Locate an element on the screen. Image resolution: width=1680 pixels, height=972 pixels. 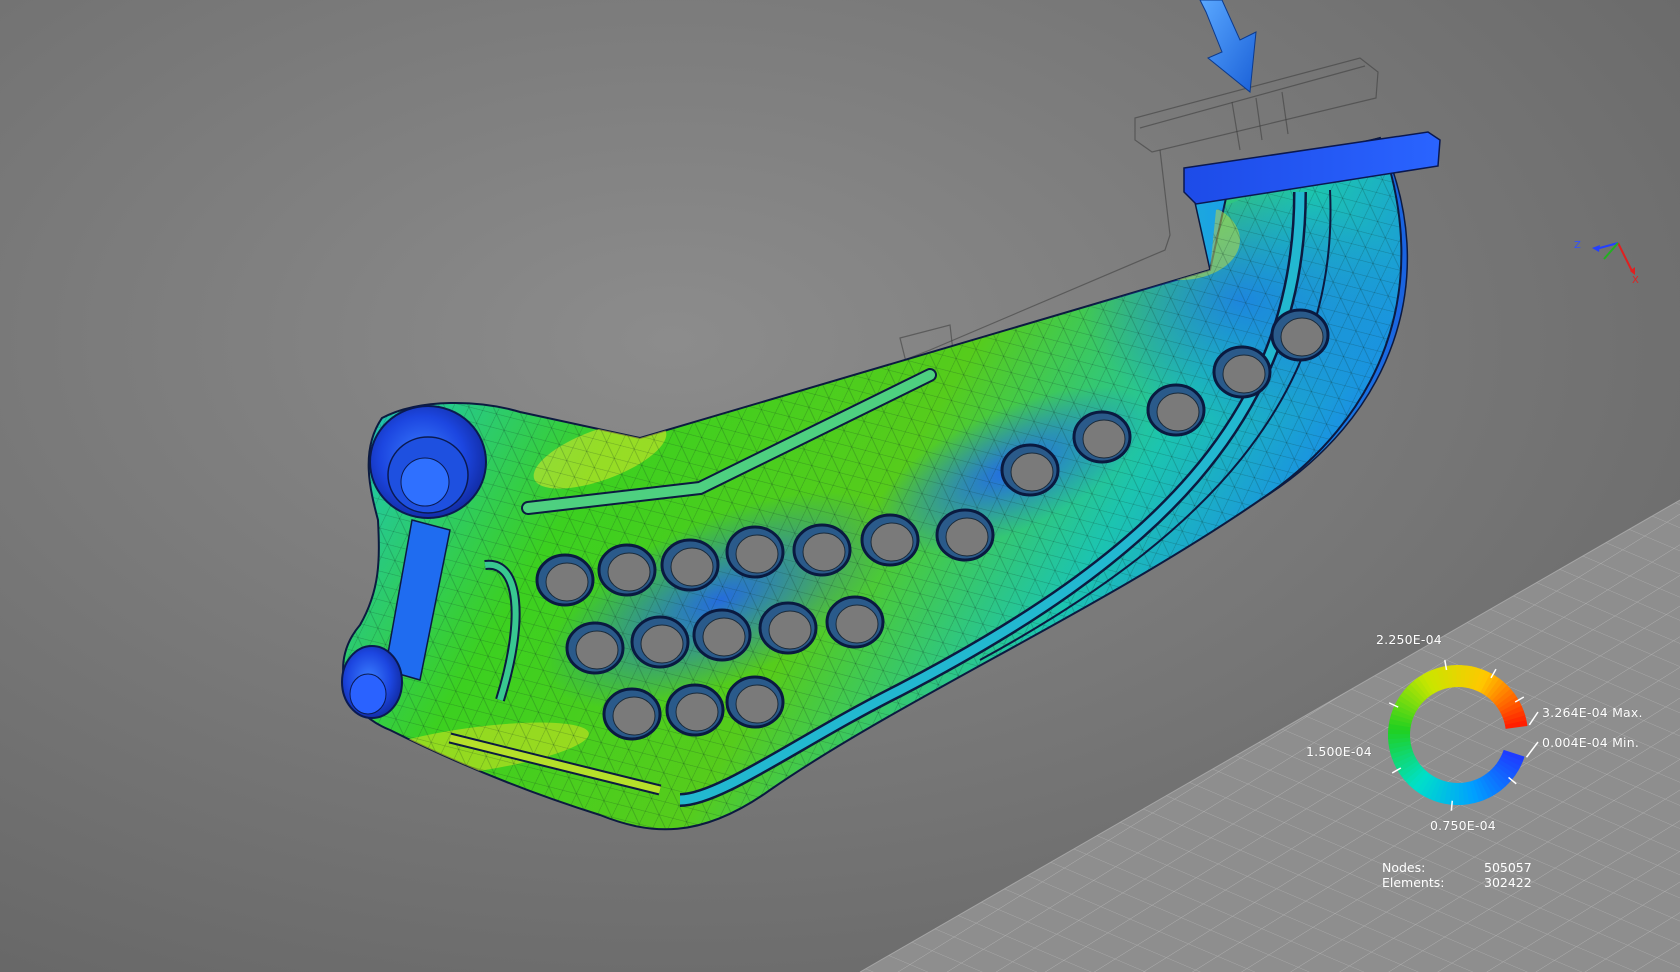
elements-label: Elements: is located at coordinates (1413, 882).